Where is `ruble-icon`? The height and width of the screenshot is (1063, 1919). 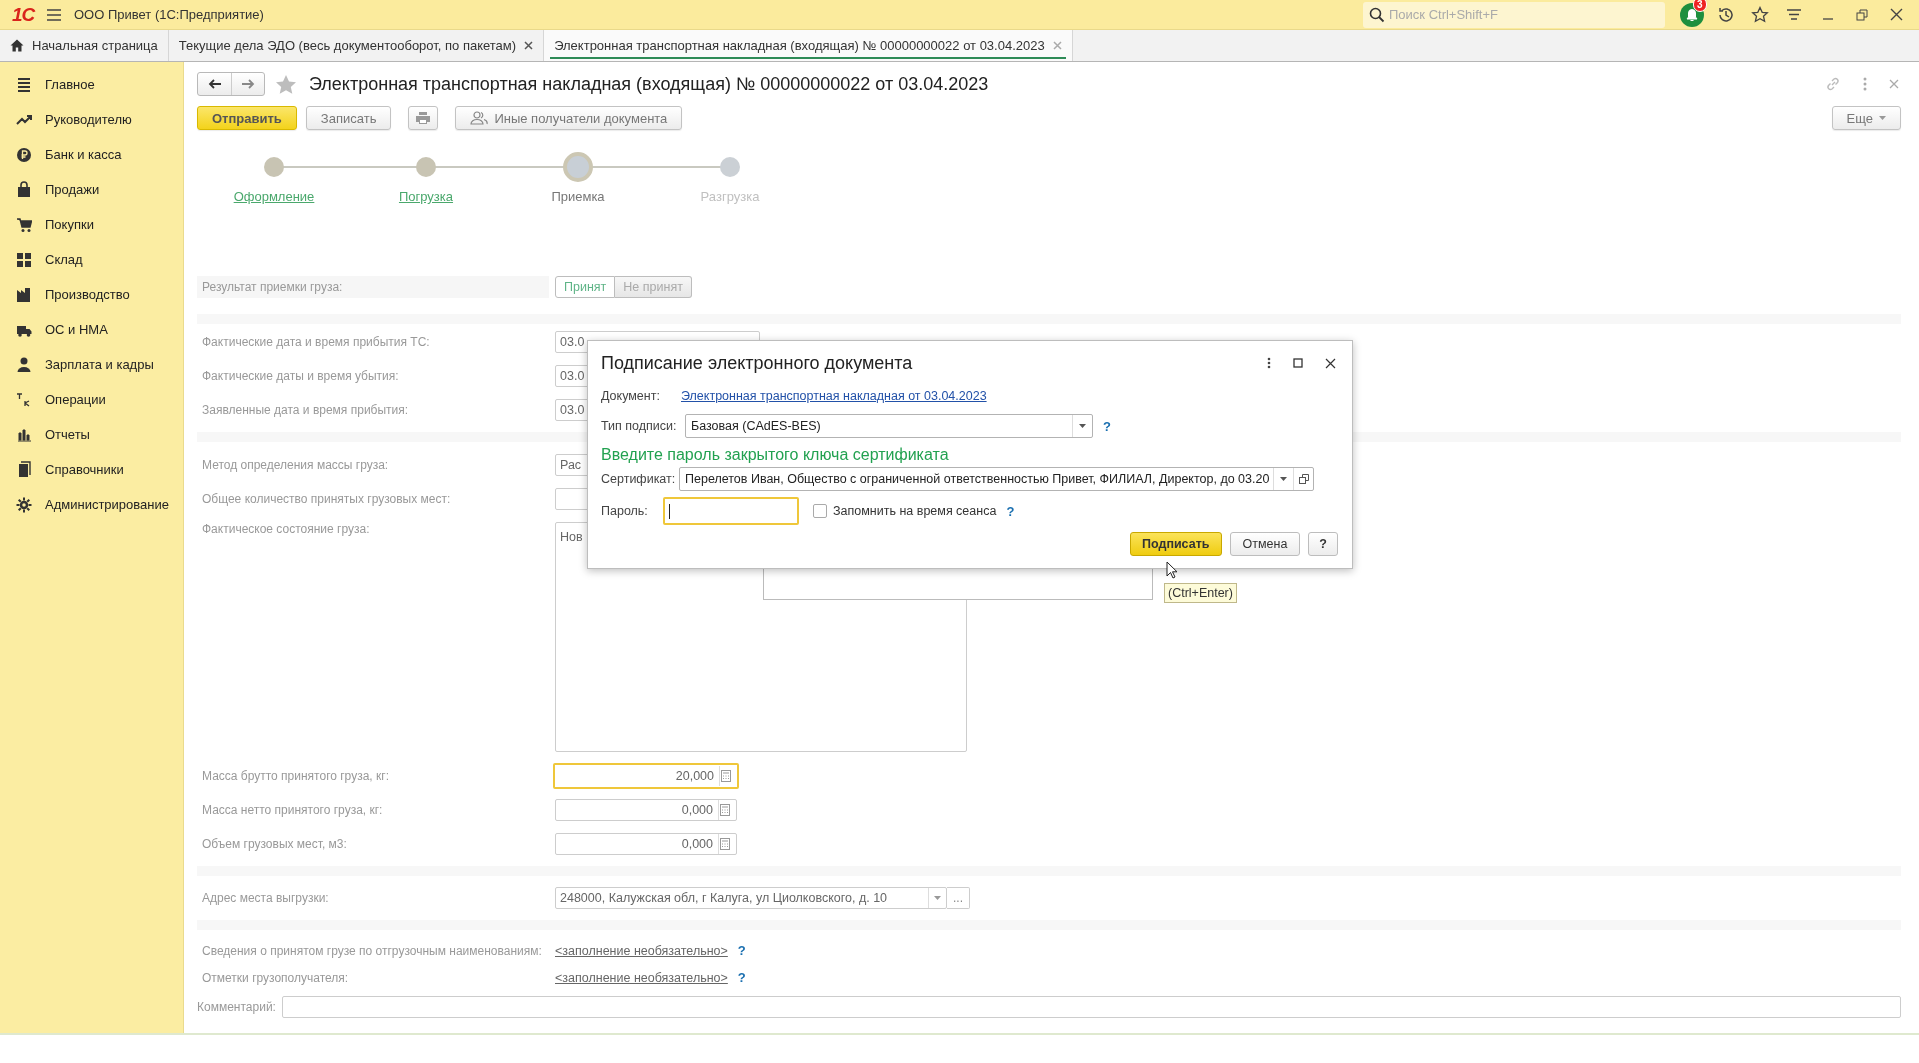
ruble-icon is located at coordinates (24, 154).